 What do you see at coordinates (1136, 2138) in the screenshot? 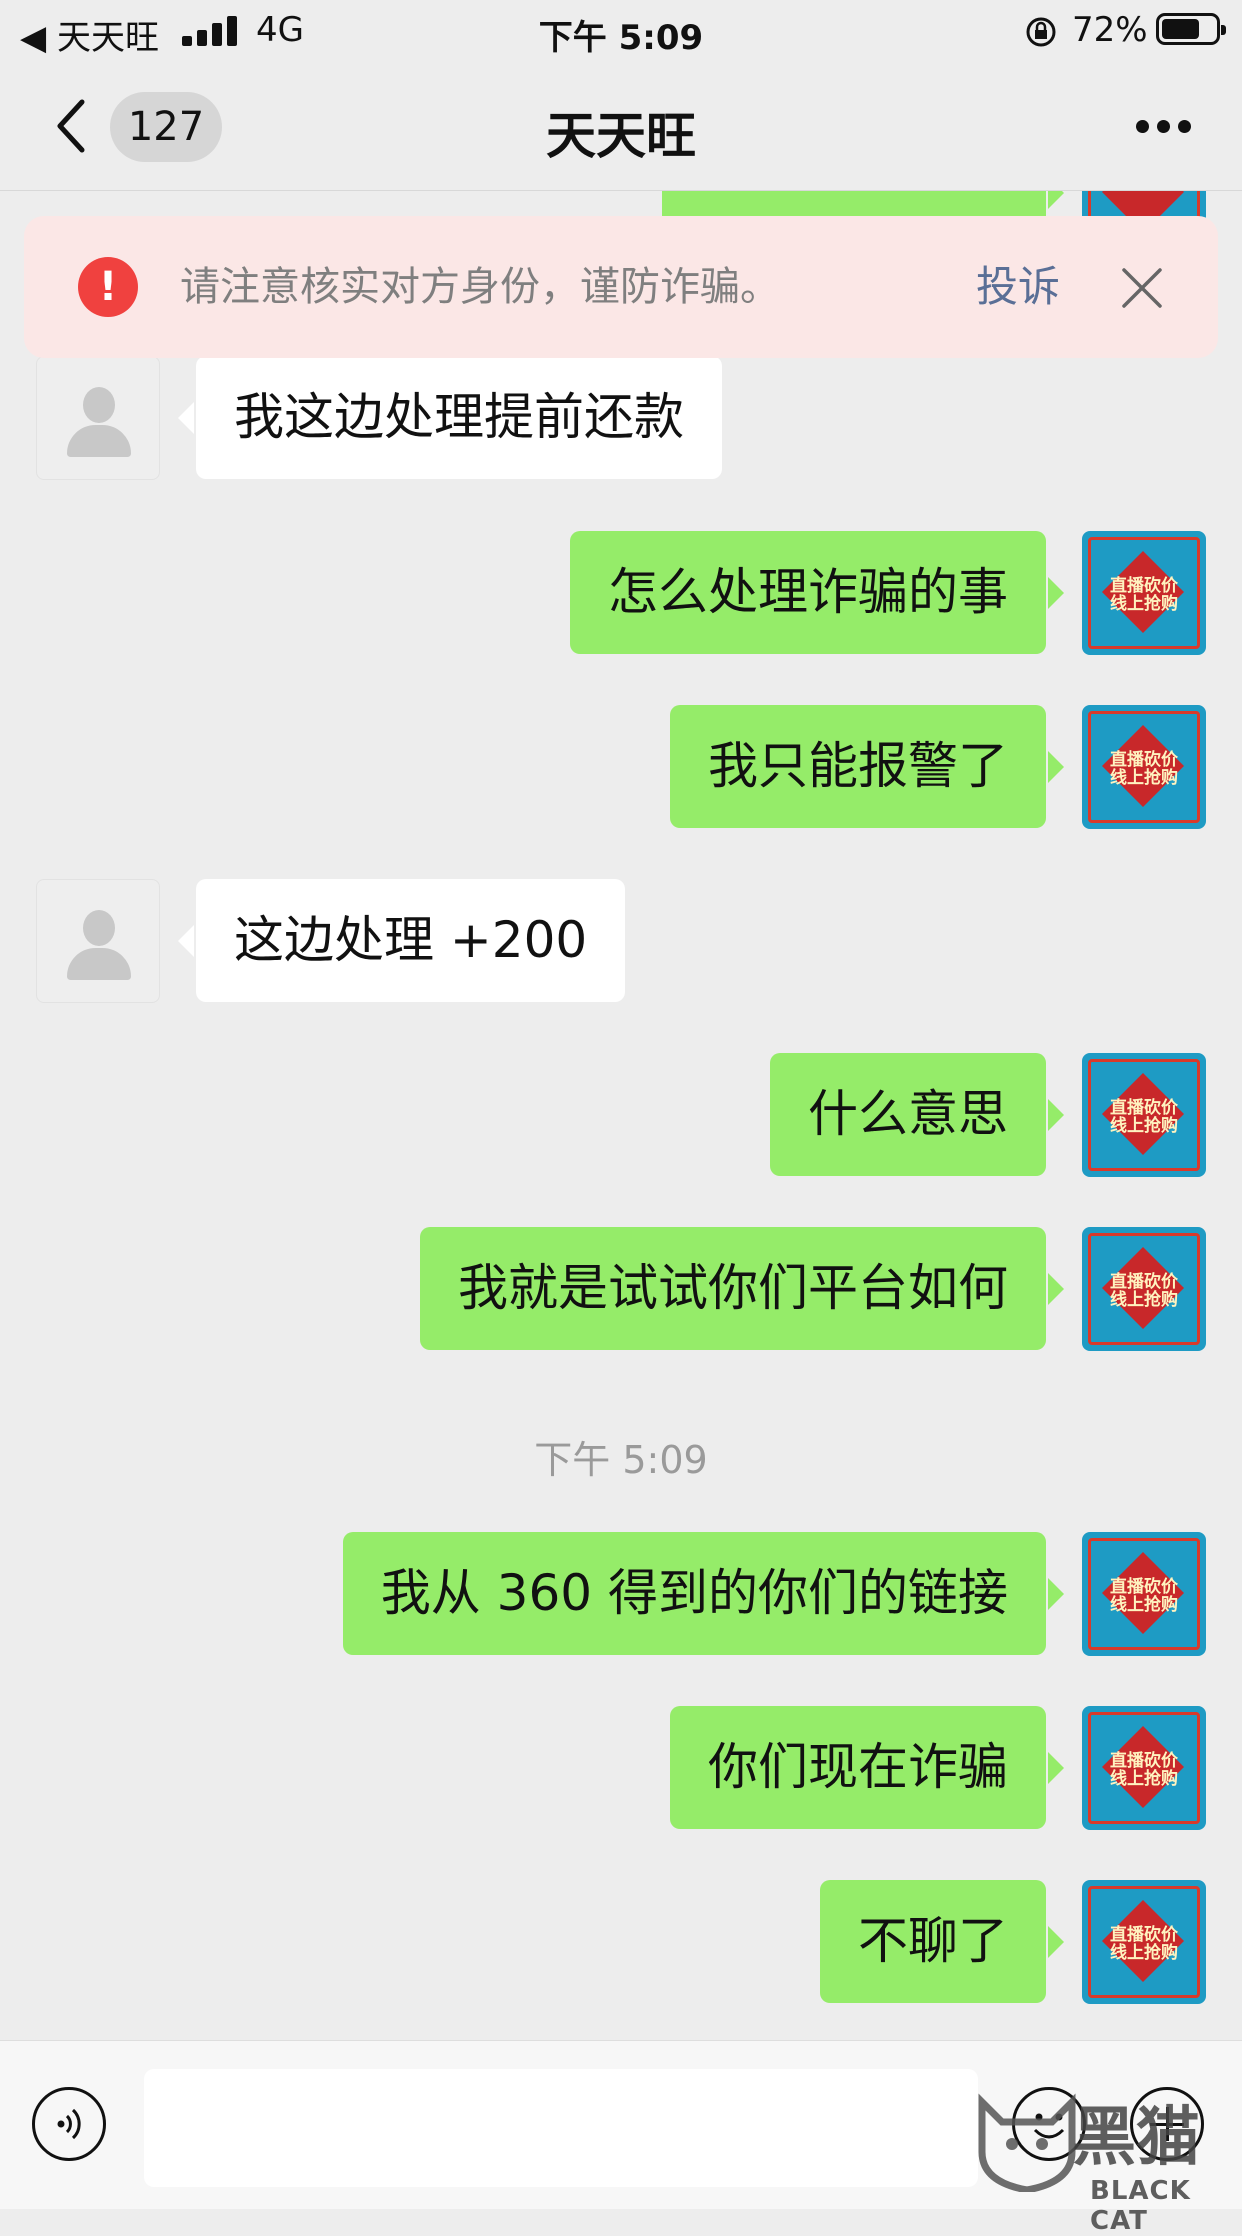
I see `watermark-cn: 黑猫` at bounding box center [1136, 2138].